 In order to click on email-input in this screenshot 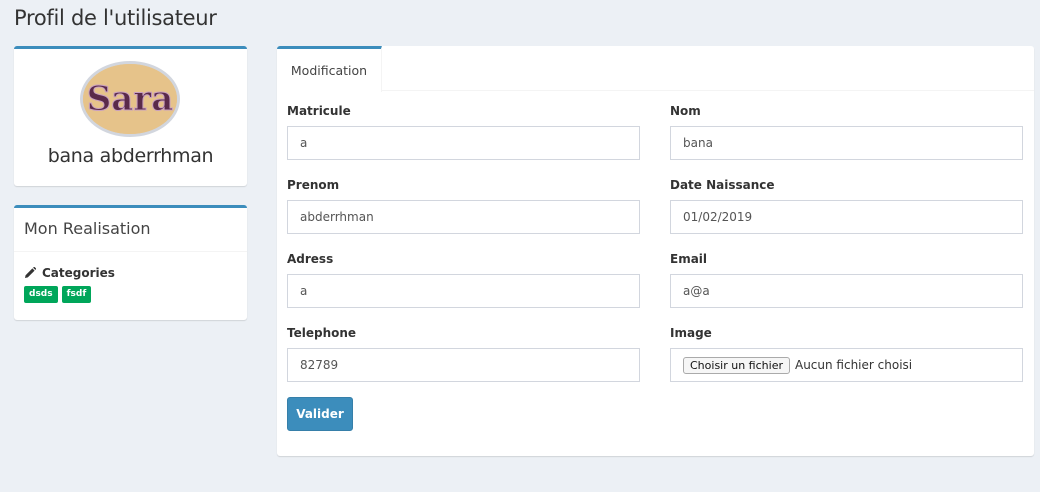, I will do `click(846, 291)`.